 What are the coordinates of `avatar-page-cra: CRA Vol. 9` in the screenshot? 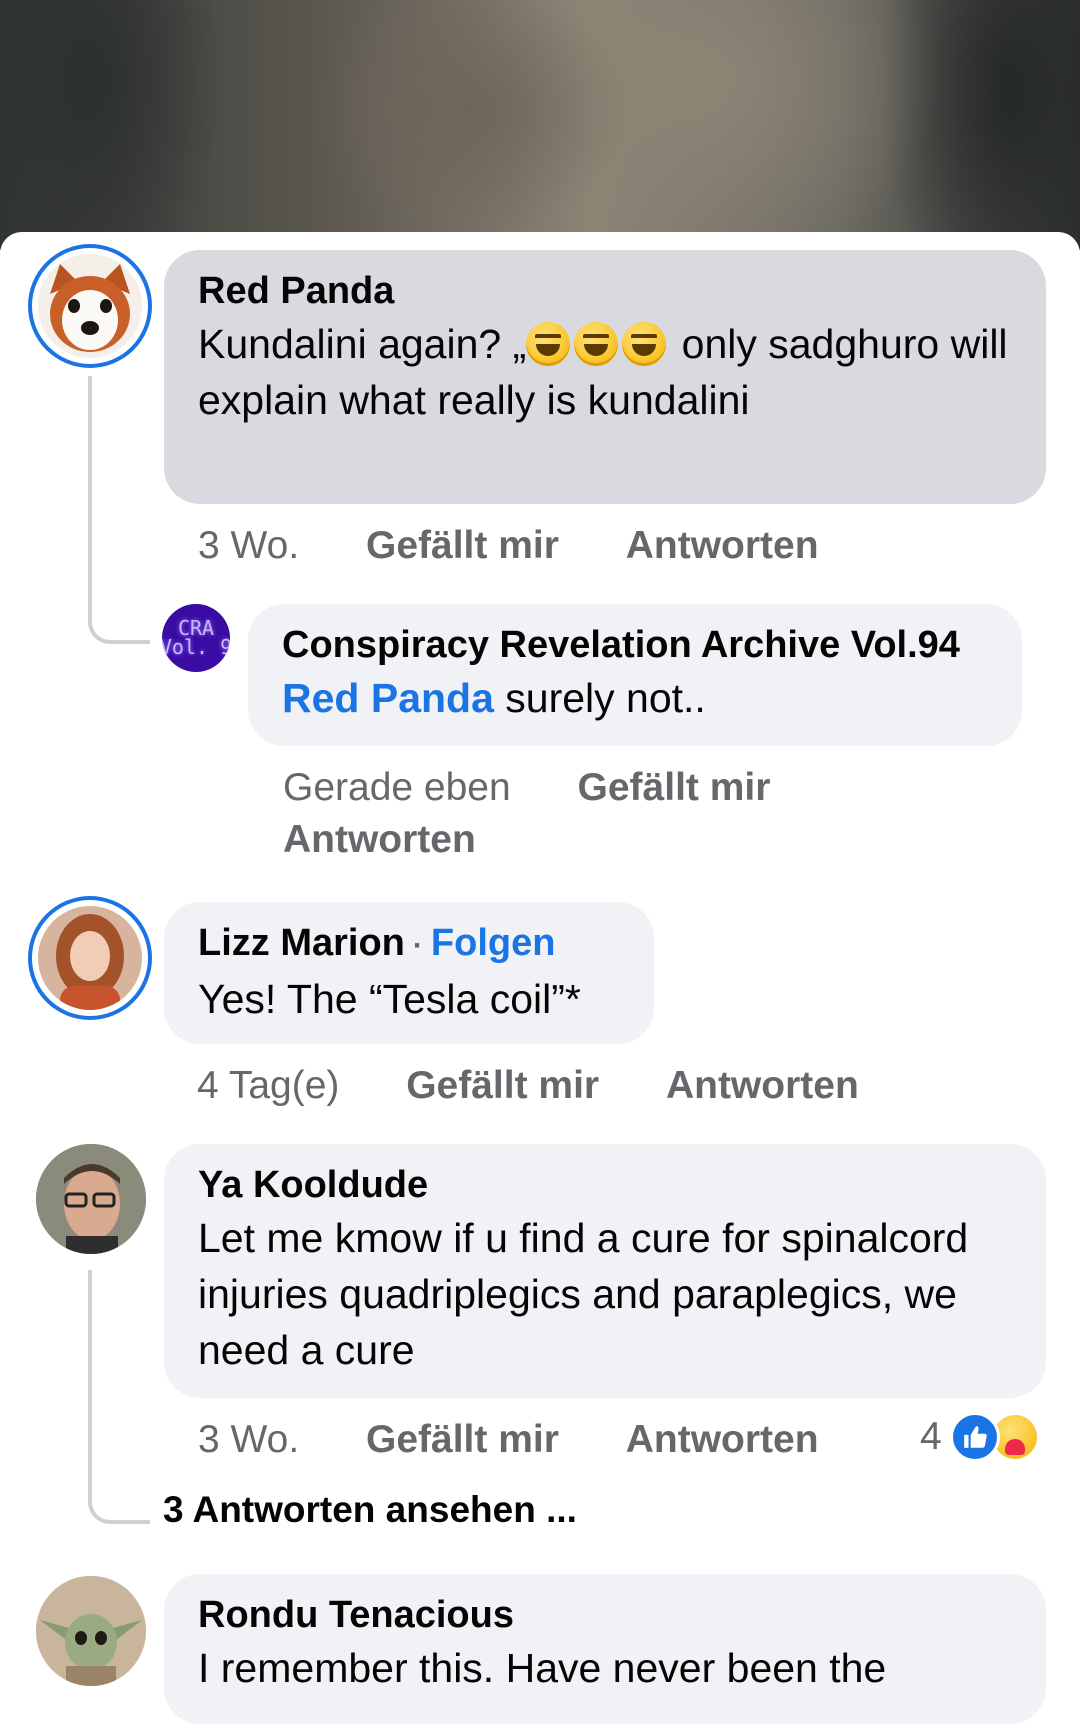 It's located at (196, 638).